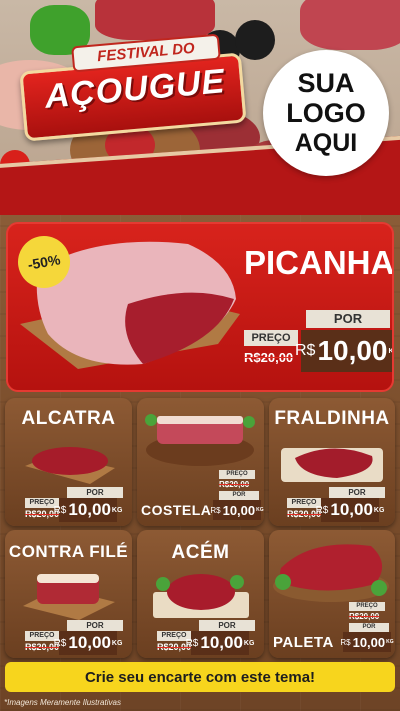 The image size is (400, 711). What do you see at coordinates (332, 465) in the screenshot?
I see `fraldinha-image` at bounding box center [332, 465].